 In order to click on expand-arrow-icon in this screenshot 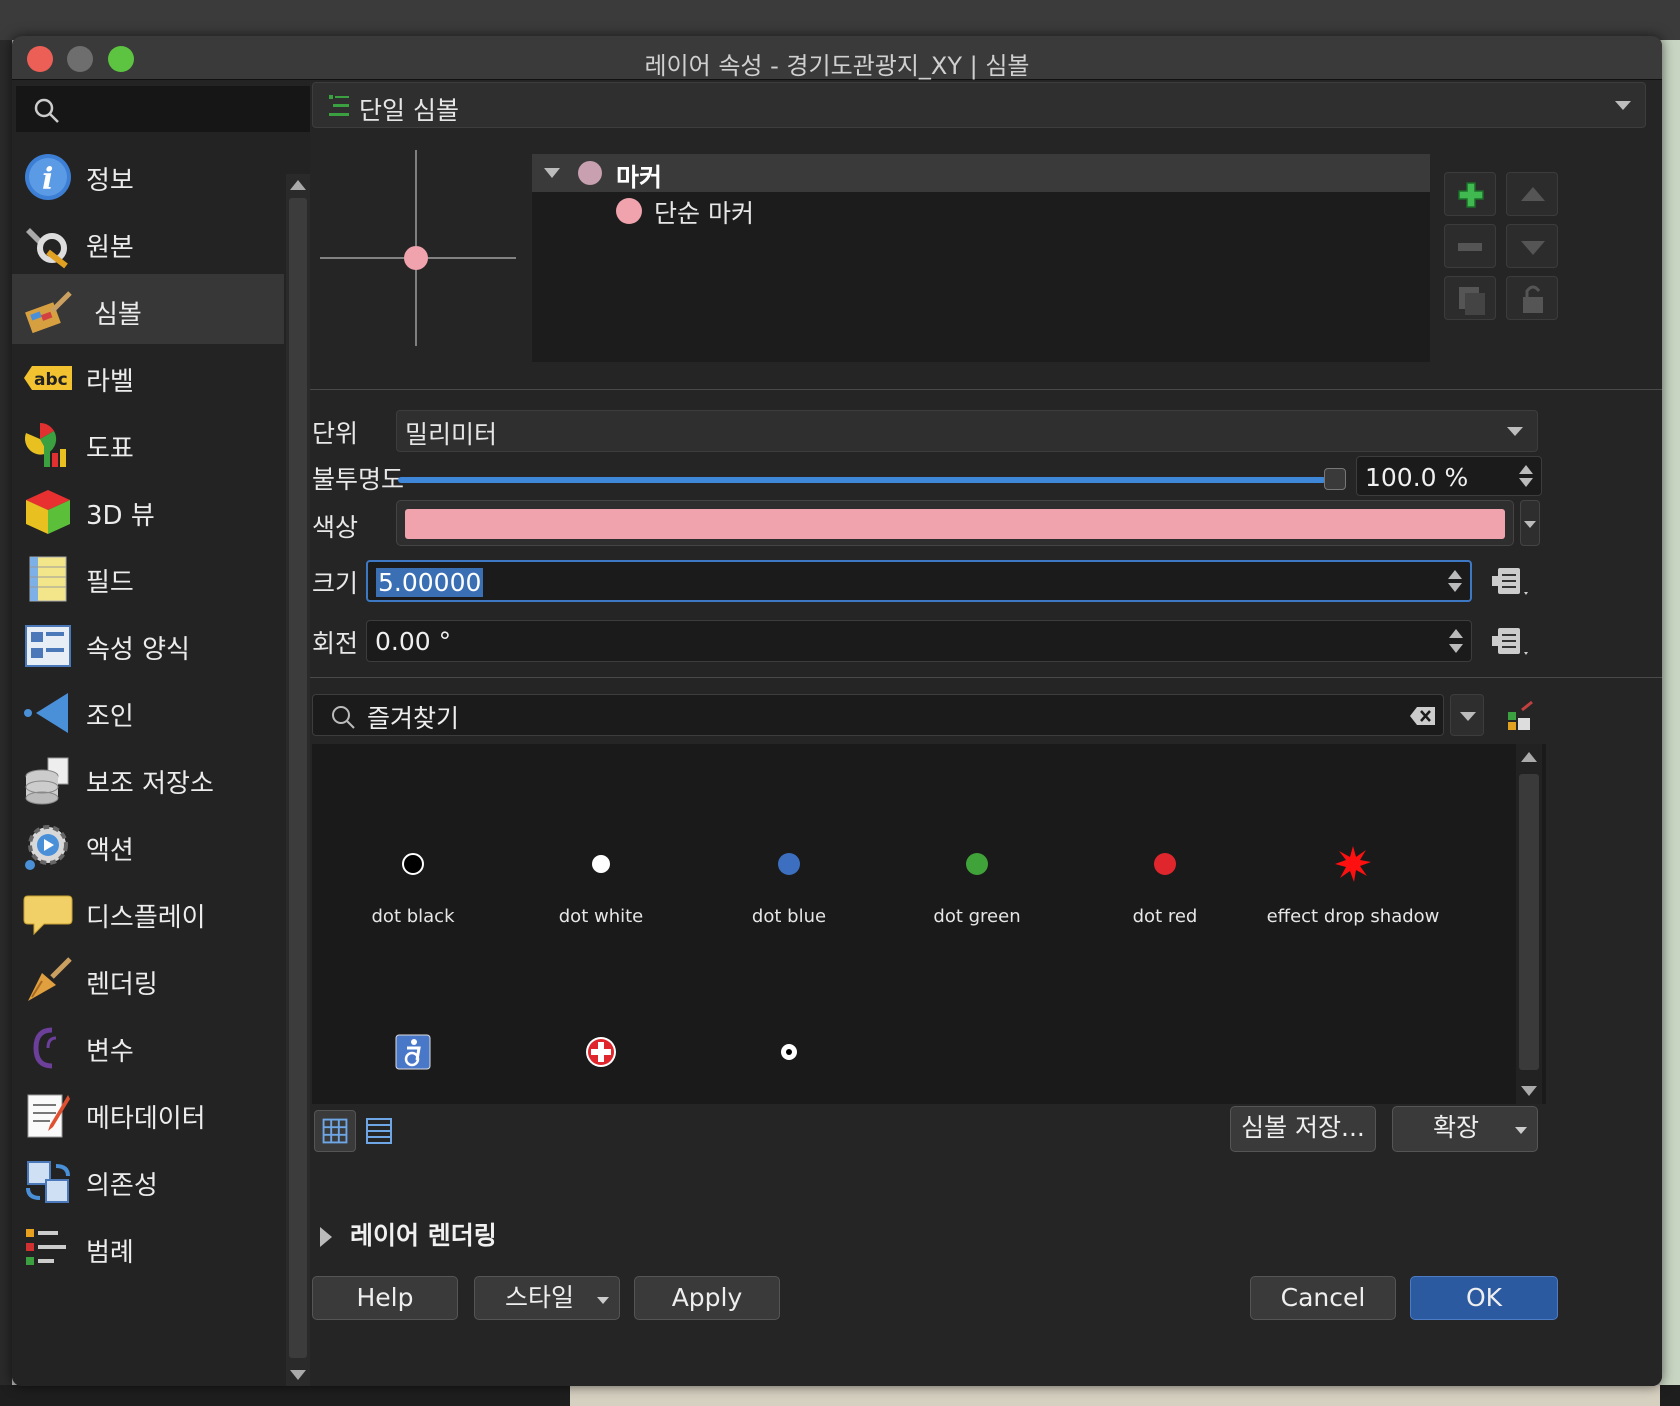, I will do `click(326, 1237)`.